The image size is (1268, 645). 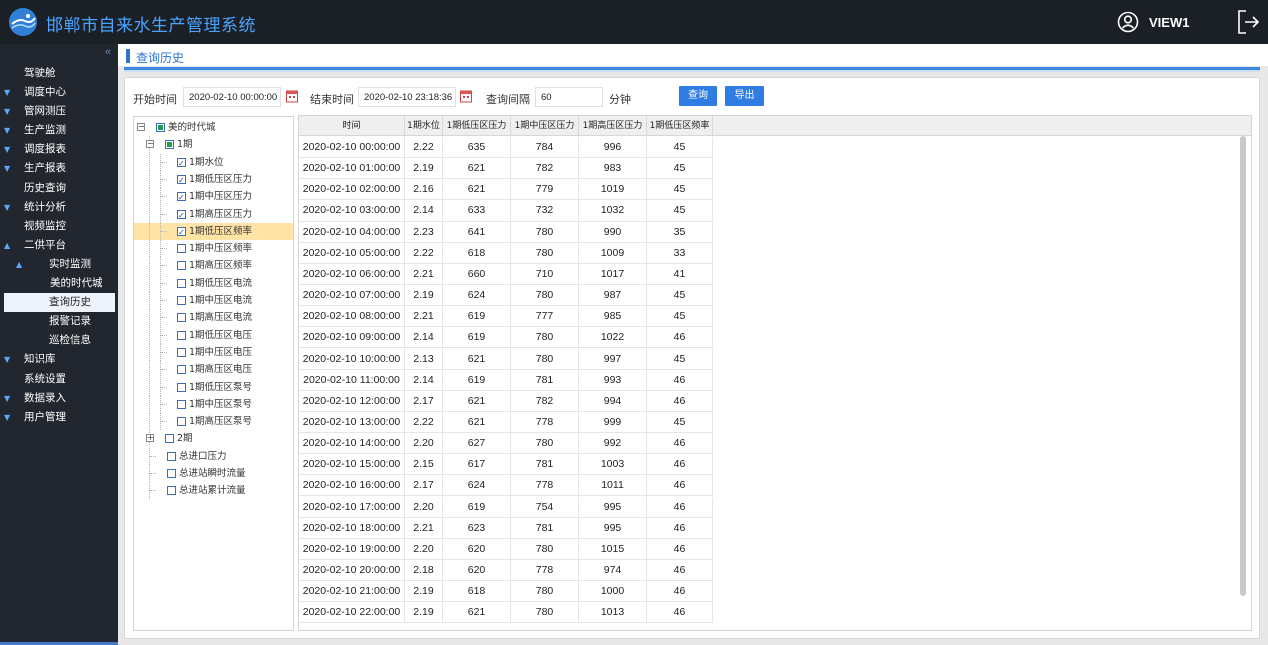 I want to click on column-header: 1期高压区压力, so click(x=613, y=126).